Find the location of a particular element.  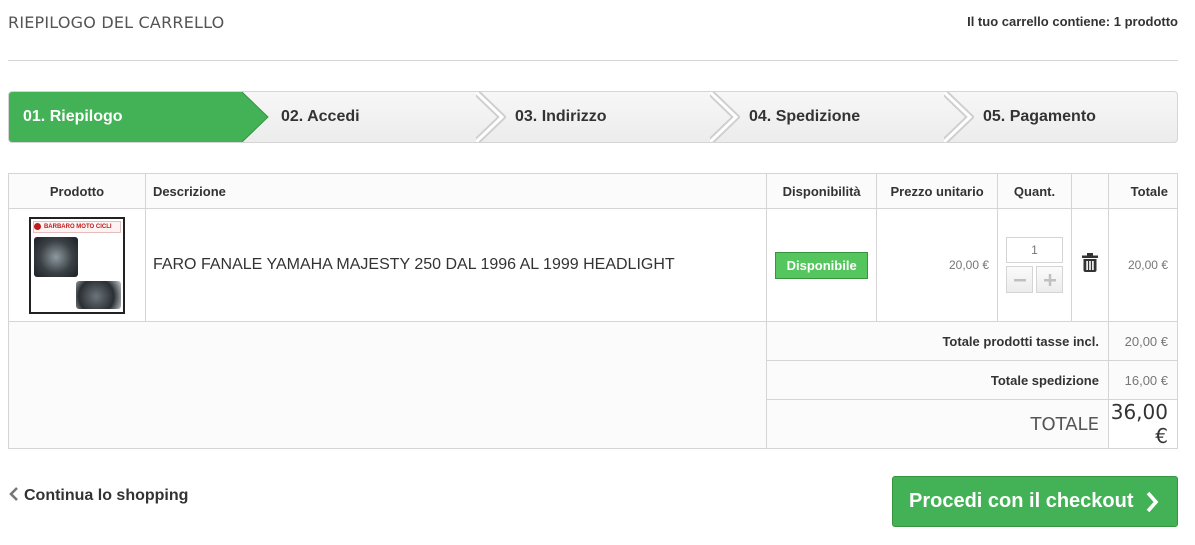

row-total: 20,00 € is located at coordinates (1143, 265).